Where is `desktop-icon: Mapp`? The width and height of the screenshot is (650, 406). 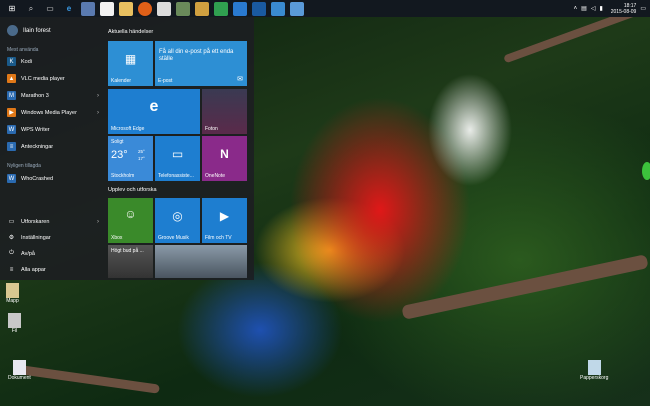 desktop-icon: Mapp is located at coordinates (12, 293).